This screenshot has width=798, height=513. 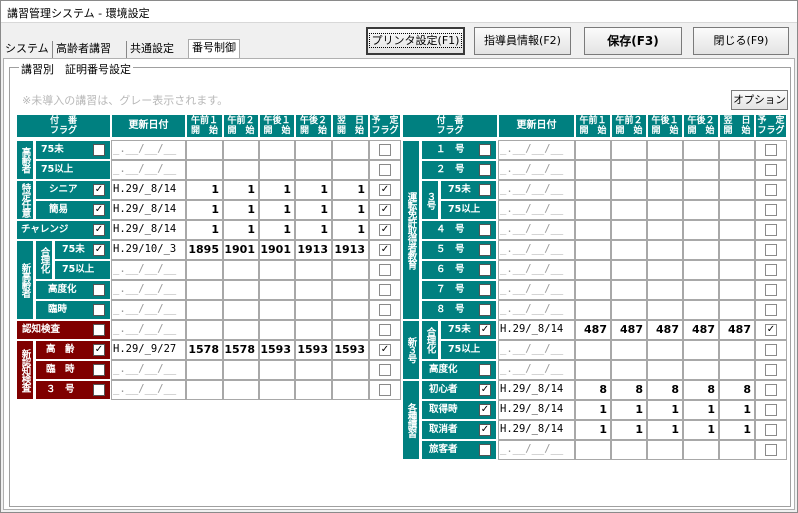 I want to click on right-row11-yotei-checkbox, so click(x=771, y=370).